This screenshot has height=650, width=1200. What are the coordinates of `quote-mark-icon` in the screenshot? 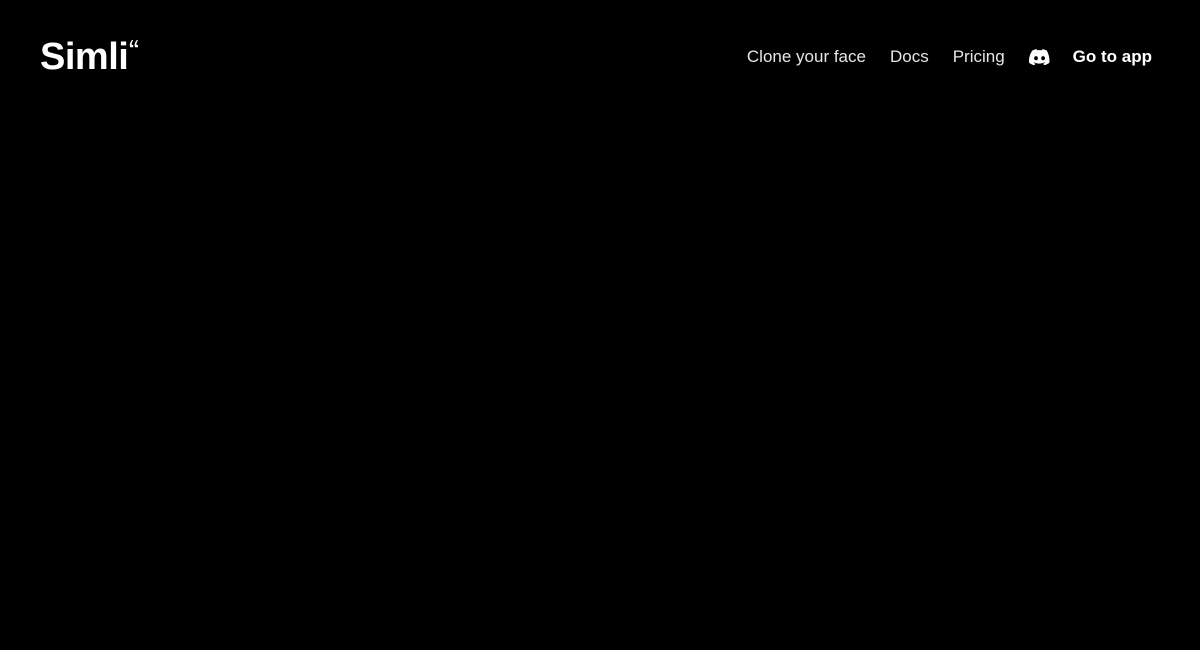 It's located at (134, 44).